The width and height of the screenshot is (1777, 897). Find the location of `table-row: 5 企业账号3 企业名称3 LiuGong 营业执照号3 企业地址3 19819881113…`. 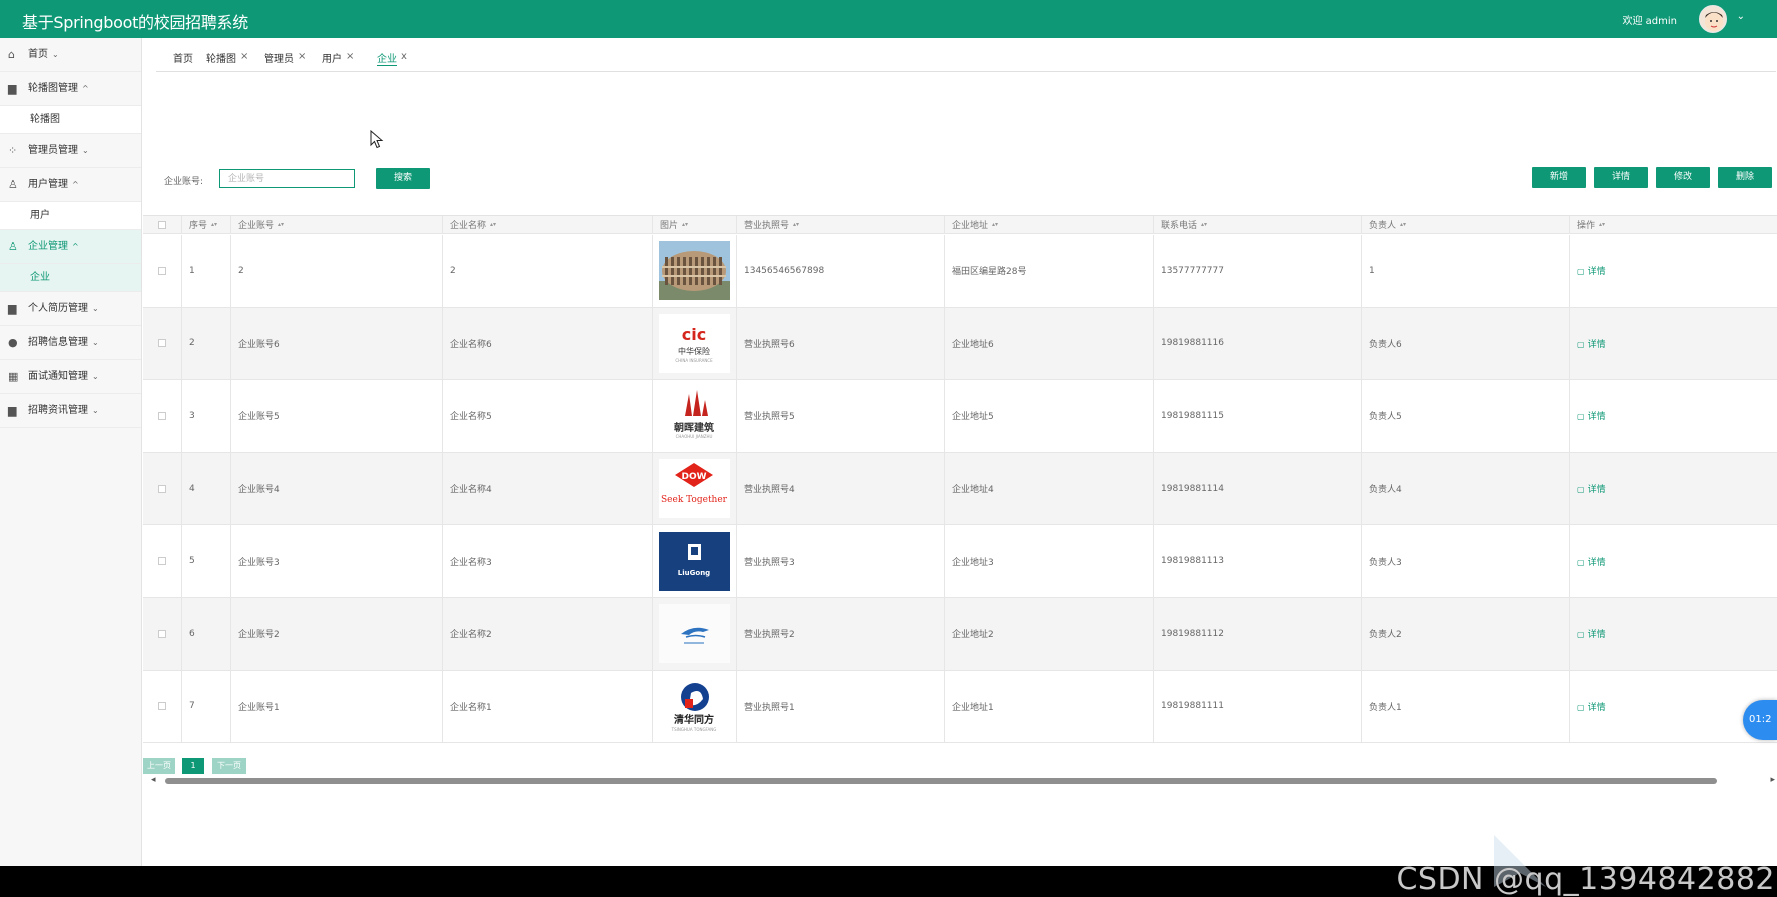

table-row: 5 企业账号3 企业名称3 LiuGong 营业执照号3 企业地址3 19819881113… is located at coordinates (960, 561).